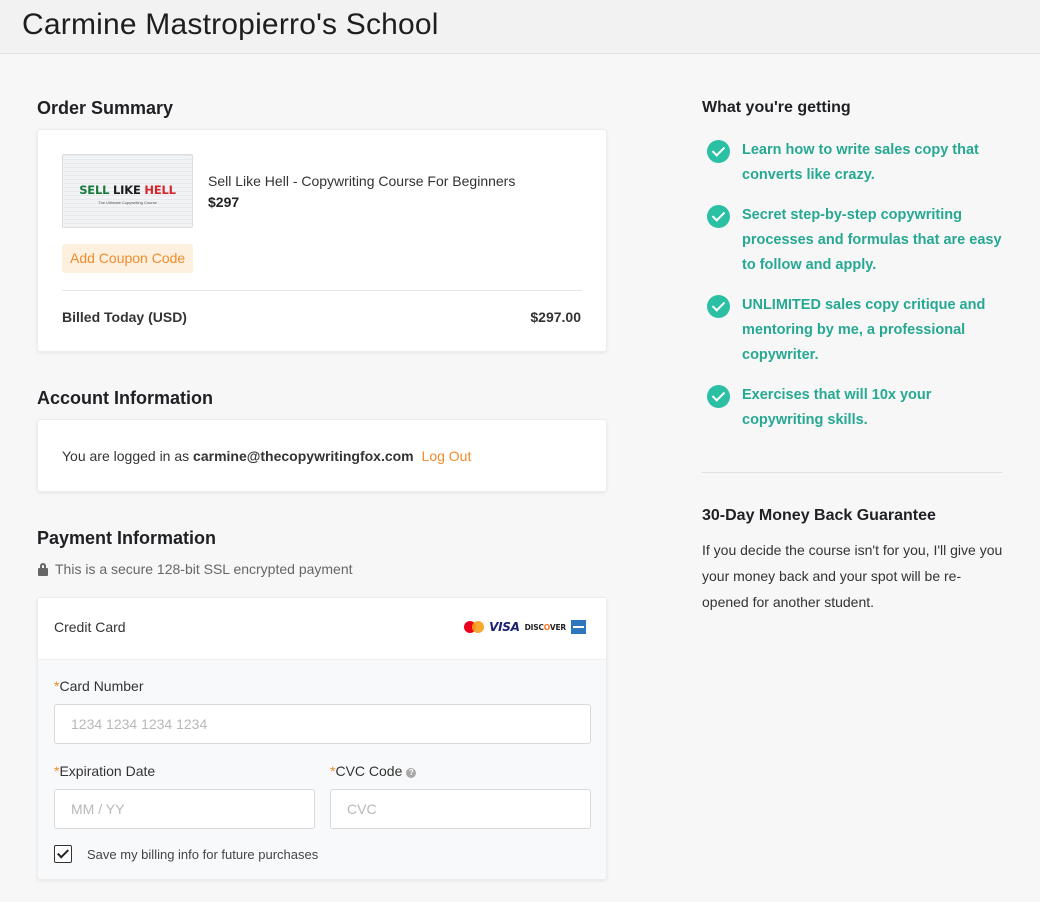  Describe the element at coordinates (105, 771) in the screenshot. I see `expiration-date-label: *Expiration Date` at that location.